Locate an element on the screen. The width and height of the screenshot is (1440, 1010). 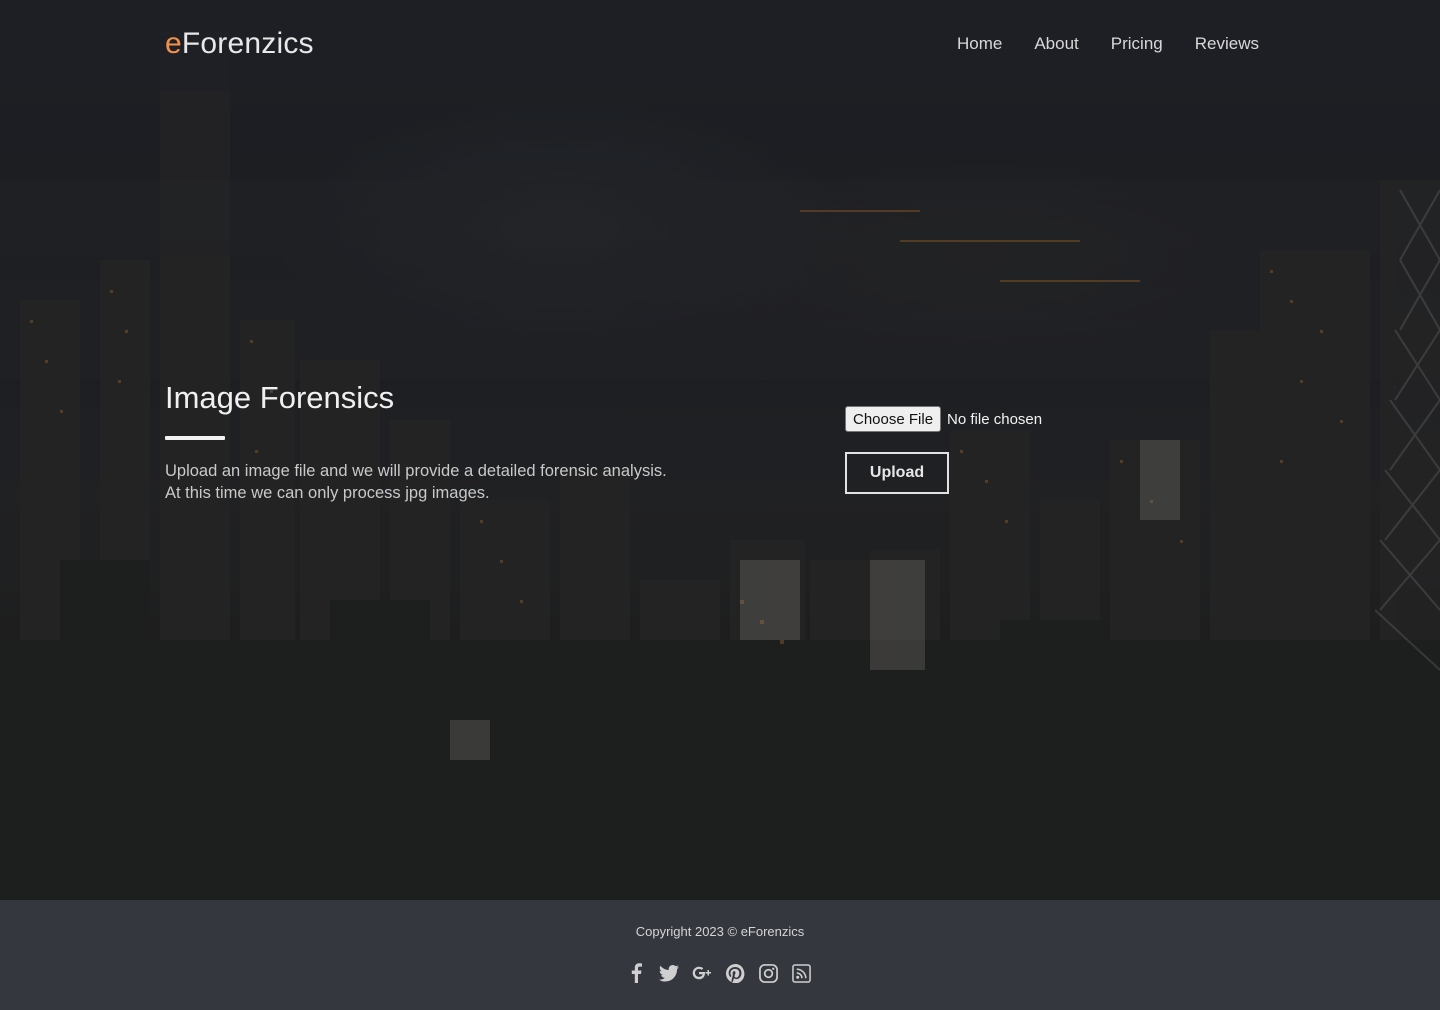
page-title: Image Forensics is located at coordinates (280, 397).